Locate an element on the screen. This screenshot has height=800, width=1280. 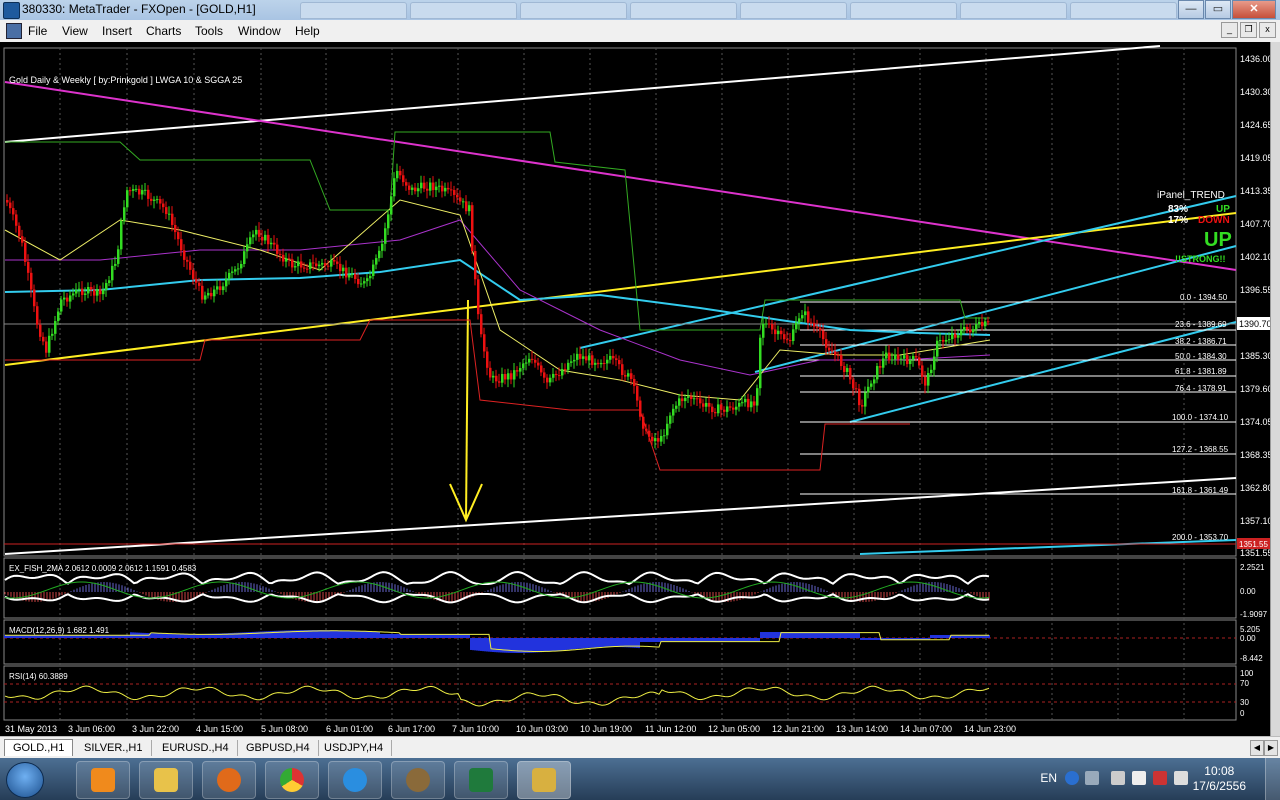
start-button is located at coordinates (25, 780).